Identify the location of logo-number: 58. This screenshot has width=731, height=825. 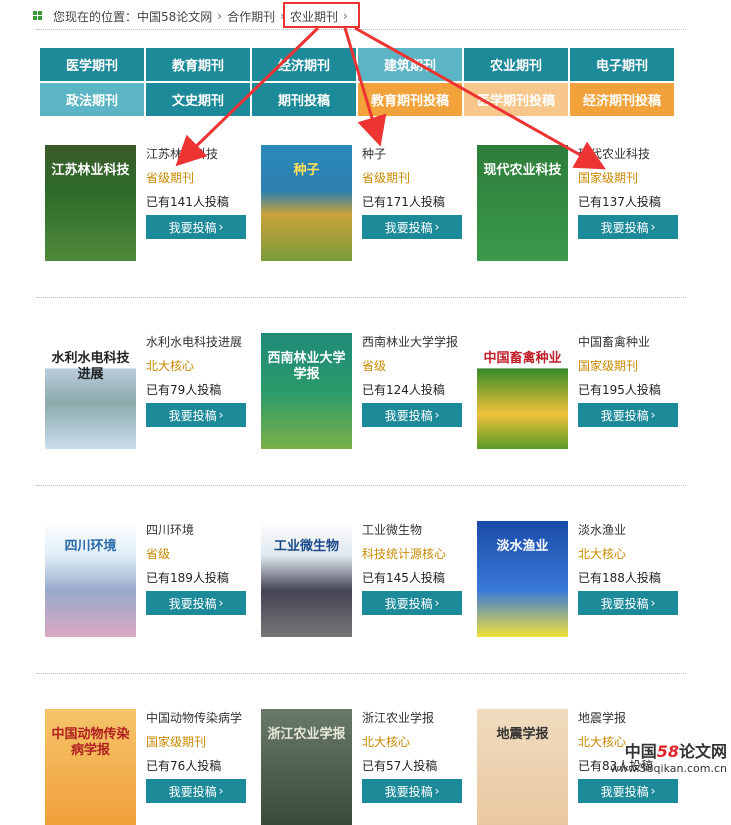
(667, 751).